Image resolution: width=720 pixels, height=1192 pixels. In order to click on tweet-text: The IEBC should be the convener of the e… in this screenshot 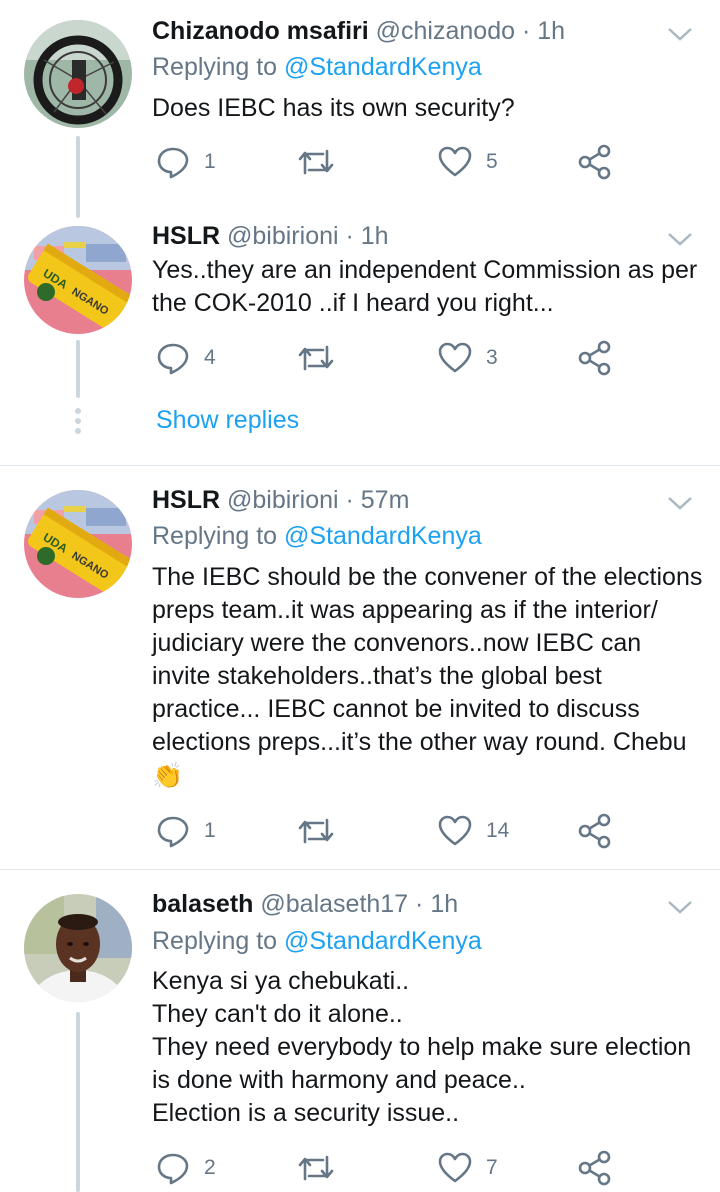, I will do `click(427, 659)`.